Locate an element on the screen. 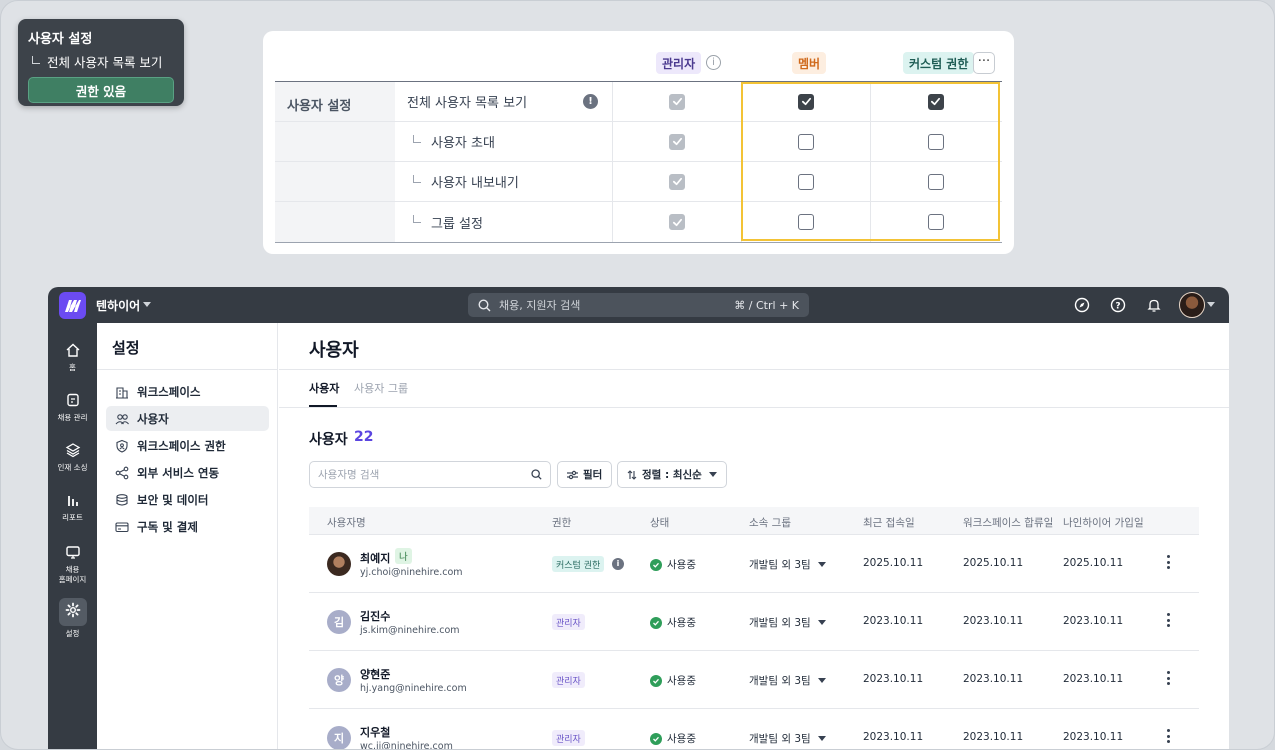  last-login: 2025.10.11 is located at coordinates (893, 563).